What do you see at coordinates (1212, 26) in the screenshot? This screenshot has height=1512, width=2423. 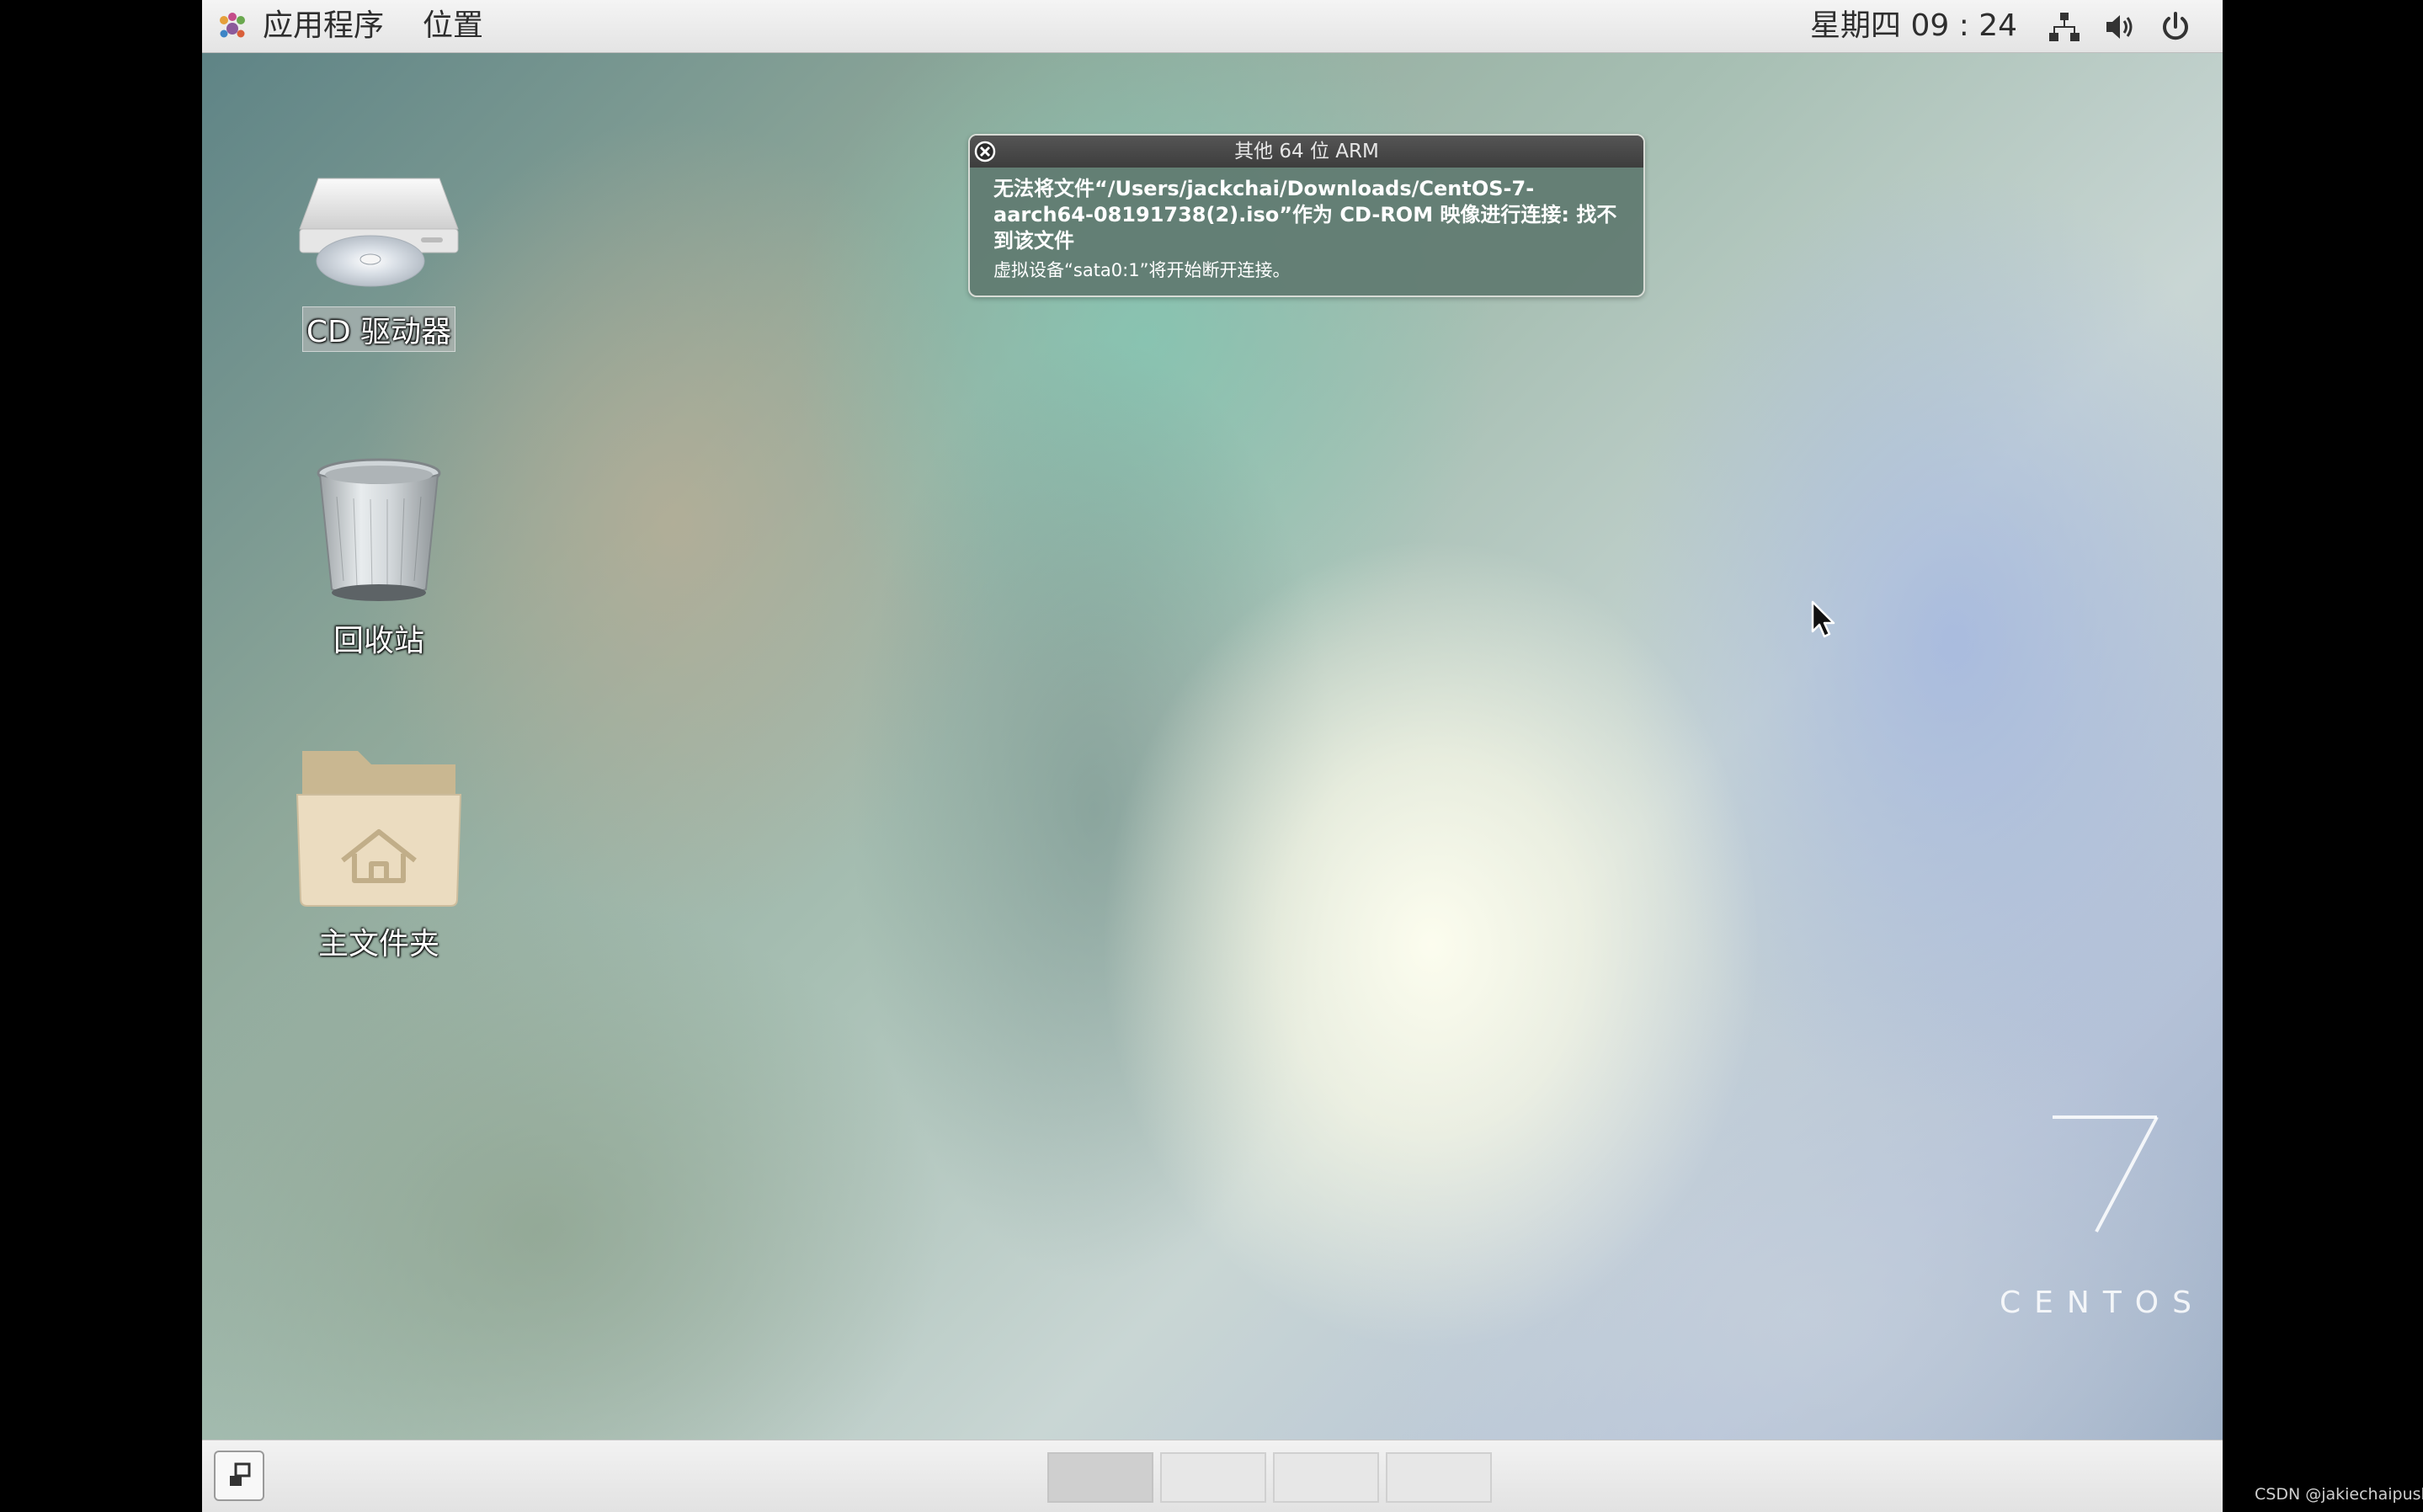 I see `top-panel: 应用程序 位置 星期四 09 : 24` at bounding box center [1212, 26].